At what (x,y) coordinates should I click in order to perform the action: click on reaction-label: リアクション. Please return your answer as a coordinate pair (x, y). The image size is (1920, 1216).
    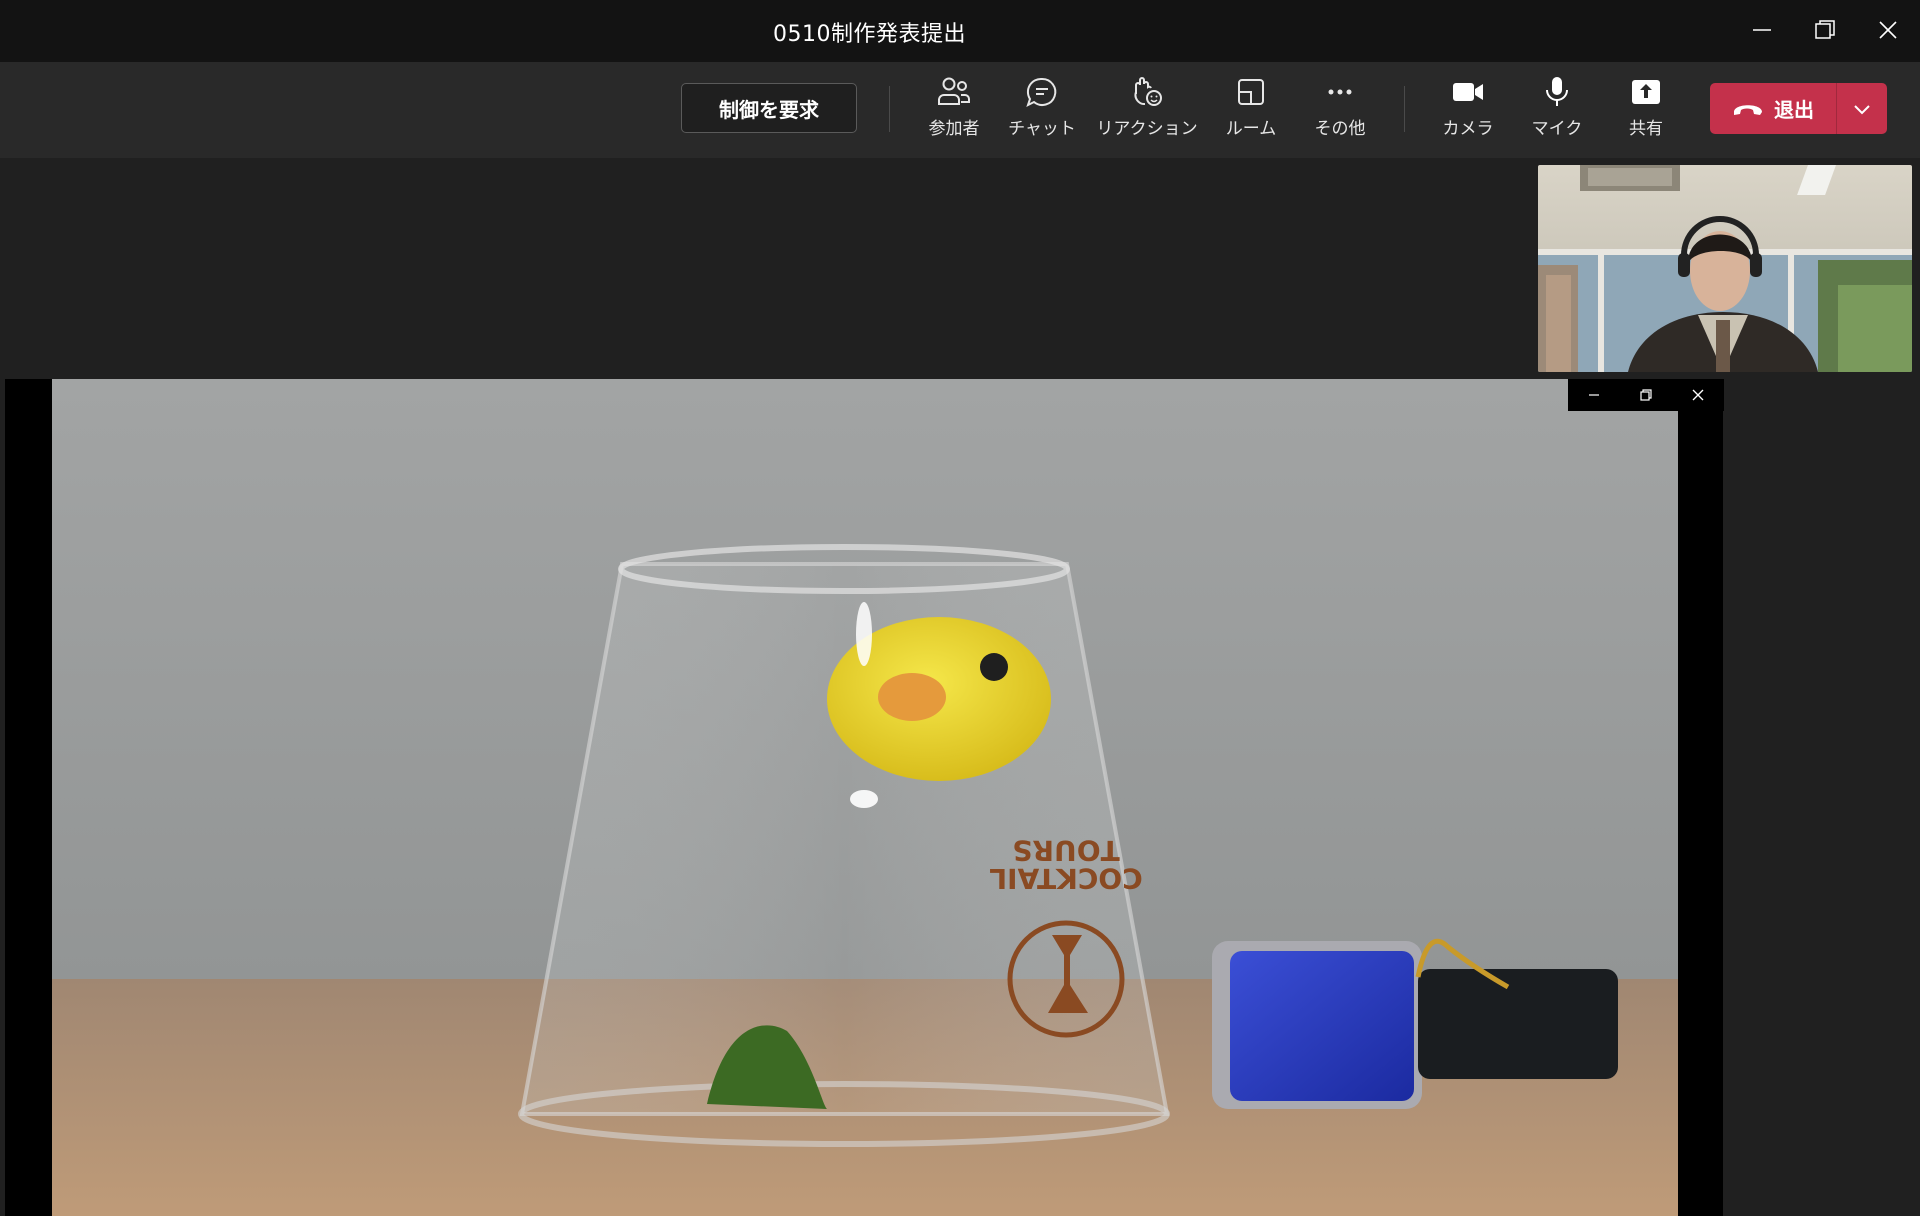
    Looking at the image, I should click on (1147, 129).